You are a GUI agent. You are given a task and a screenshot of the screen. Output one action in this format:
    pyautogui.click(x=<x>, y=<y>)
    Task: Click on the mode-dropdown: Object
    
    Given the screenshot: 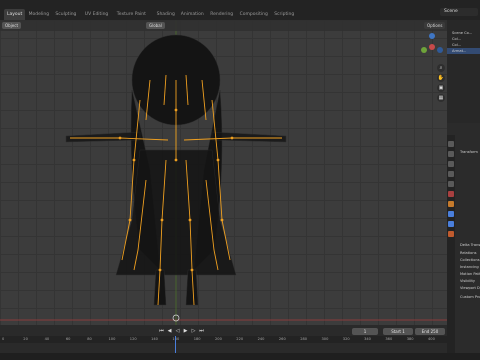 What is the action you would take?
    pyautogui.click(x=12, y=25)
    